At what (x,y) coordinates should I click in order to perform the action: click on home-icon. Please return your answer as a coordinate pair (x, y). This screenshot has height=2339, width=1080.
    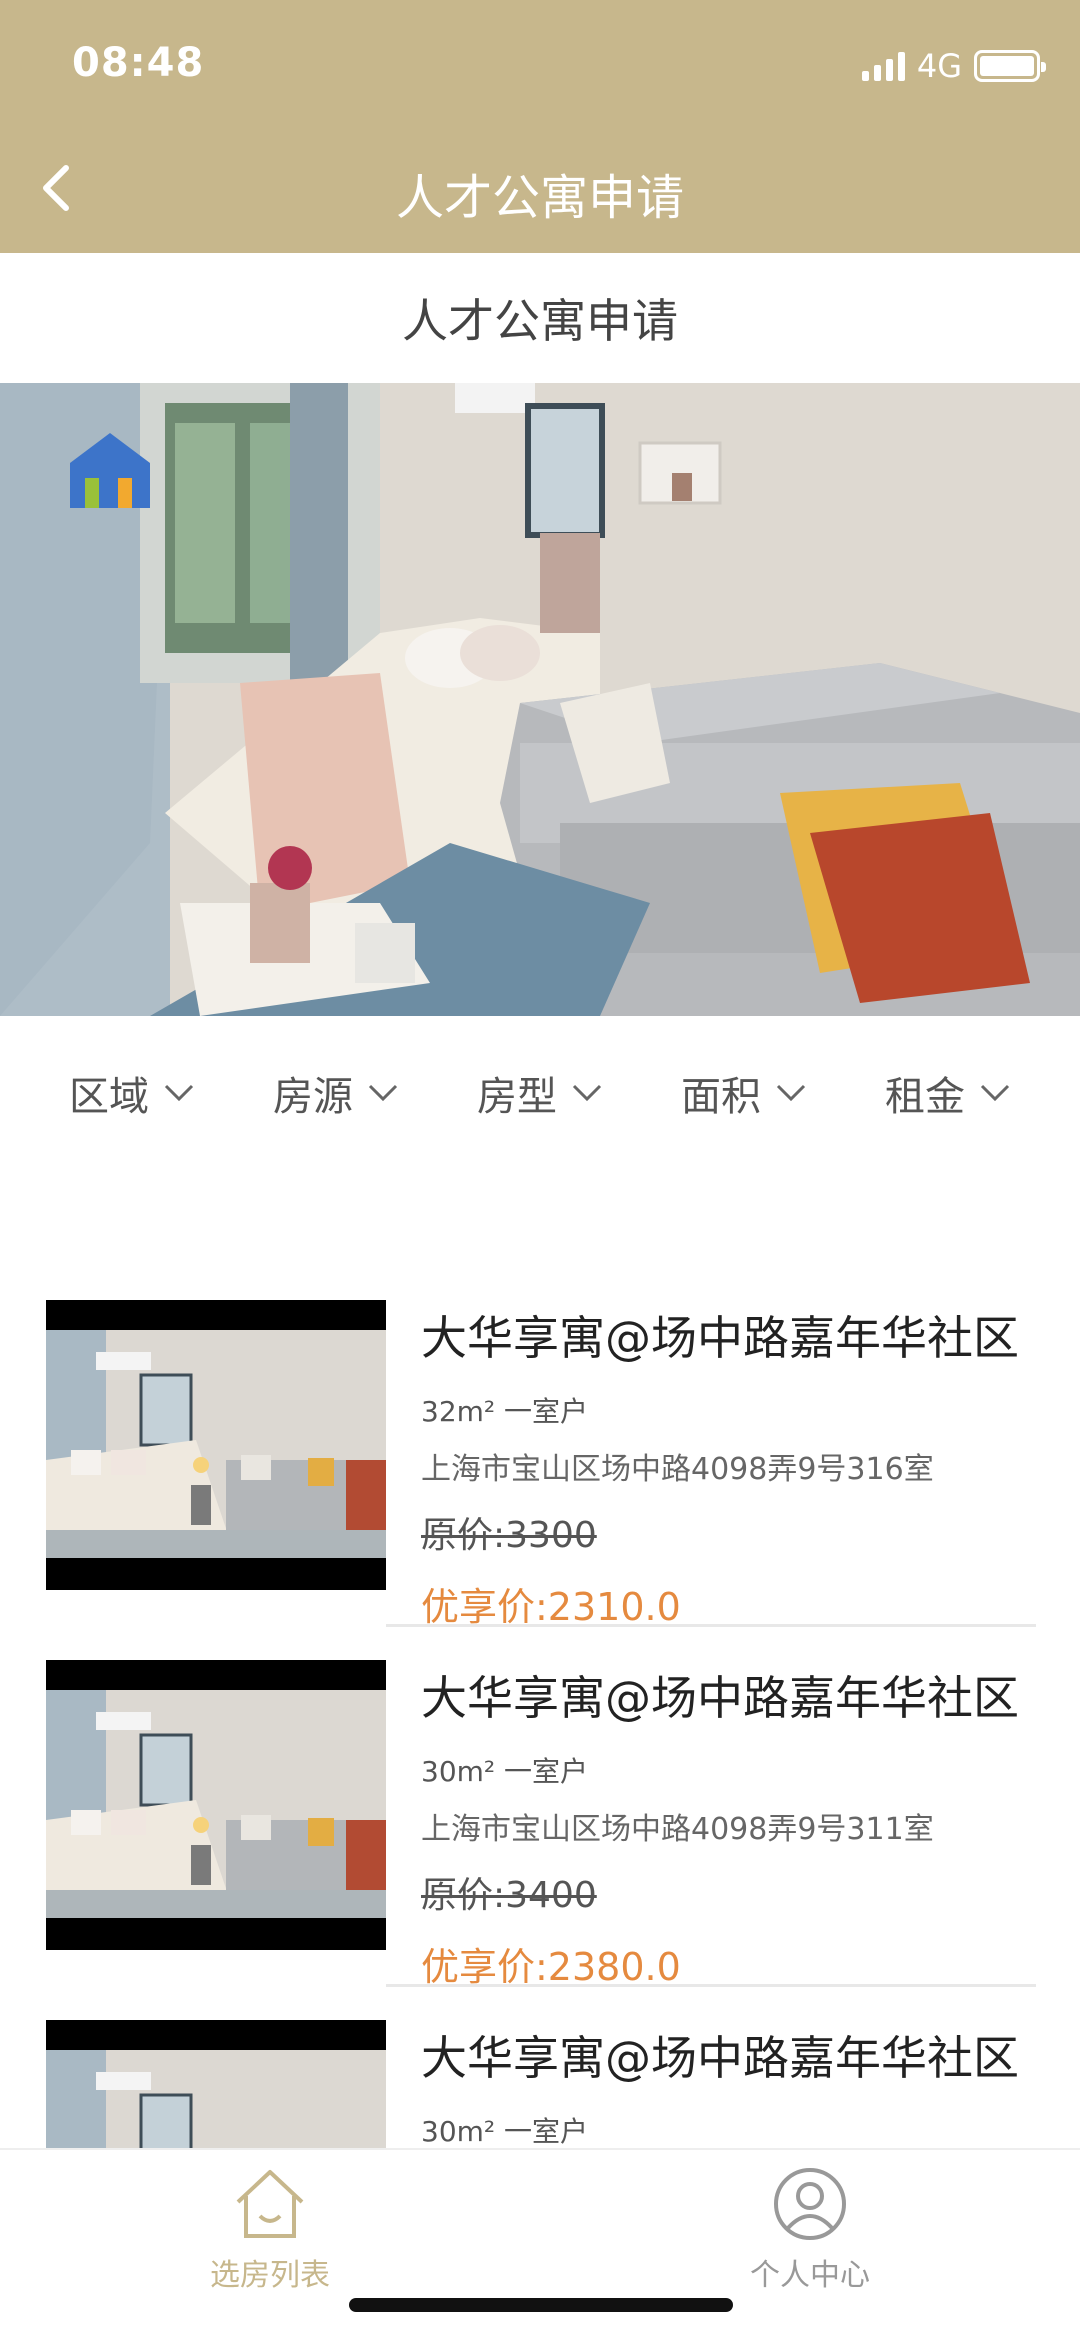
    Looking at the image, I should click on (270, 2204).